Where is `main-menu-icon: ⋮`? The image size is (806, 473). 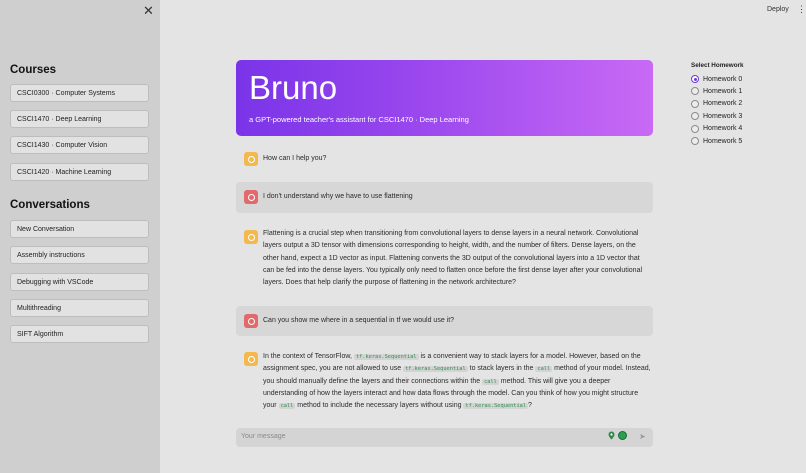 main-menu-icon: ⋮ is located at coordinates (801, 9).